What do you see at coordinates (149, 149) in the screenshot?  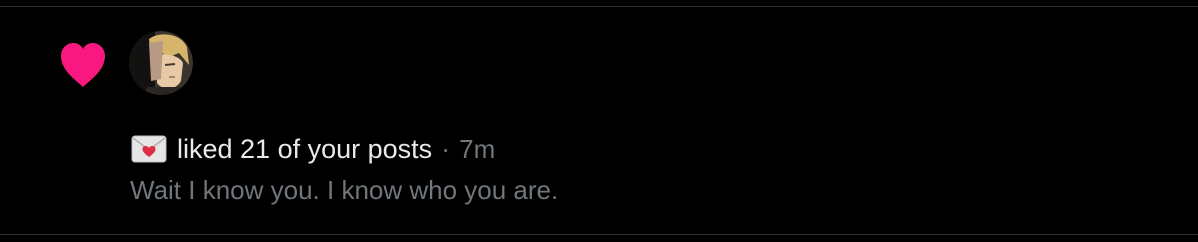 I see `envelope-with-heart-icon` at bounding box center [149, 149].